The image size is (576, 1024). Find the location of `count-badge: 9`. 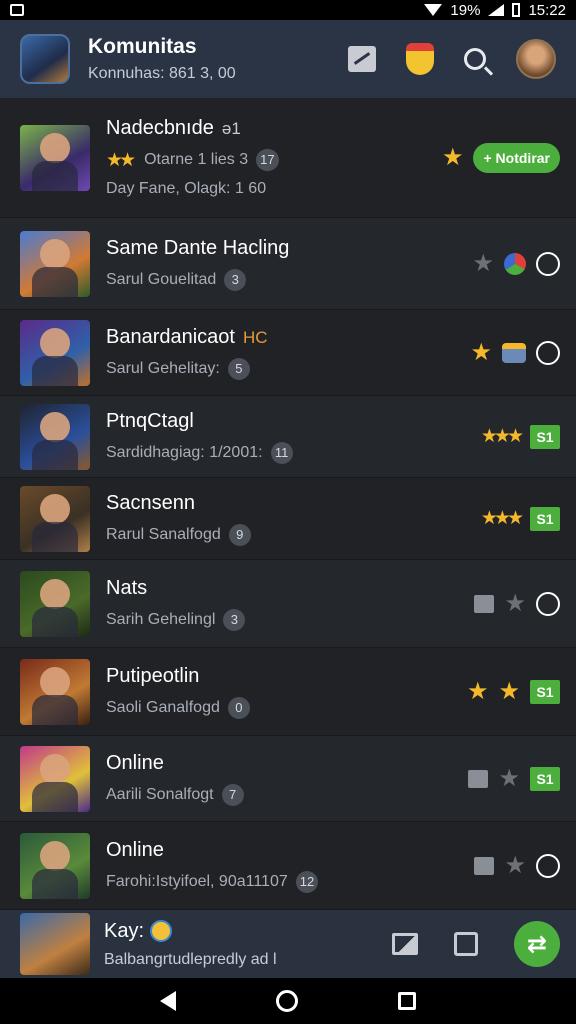

count-badge: 9 is located at coordinates (239, 534).